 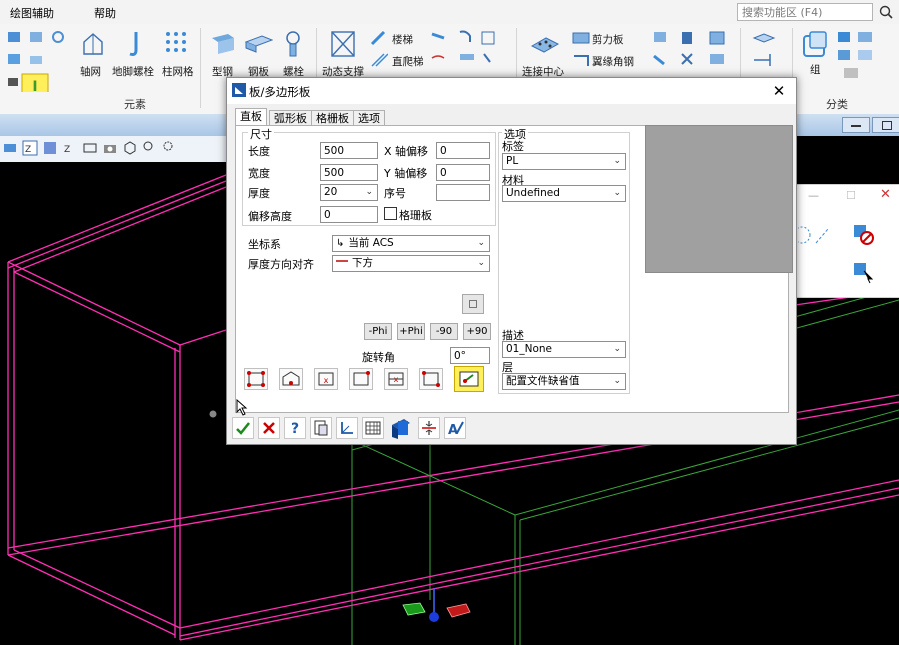 I want to click on help-button: ?, so click(x=295, y=428).